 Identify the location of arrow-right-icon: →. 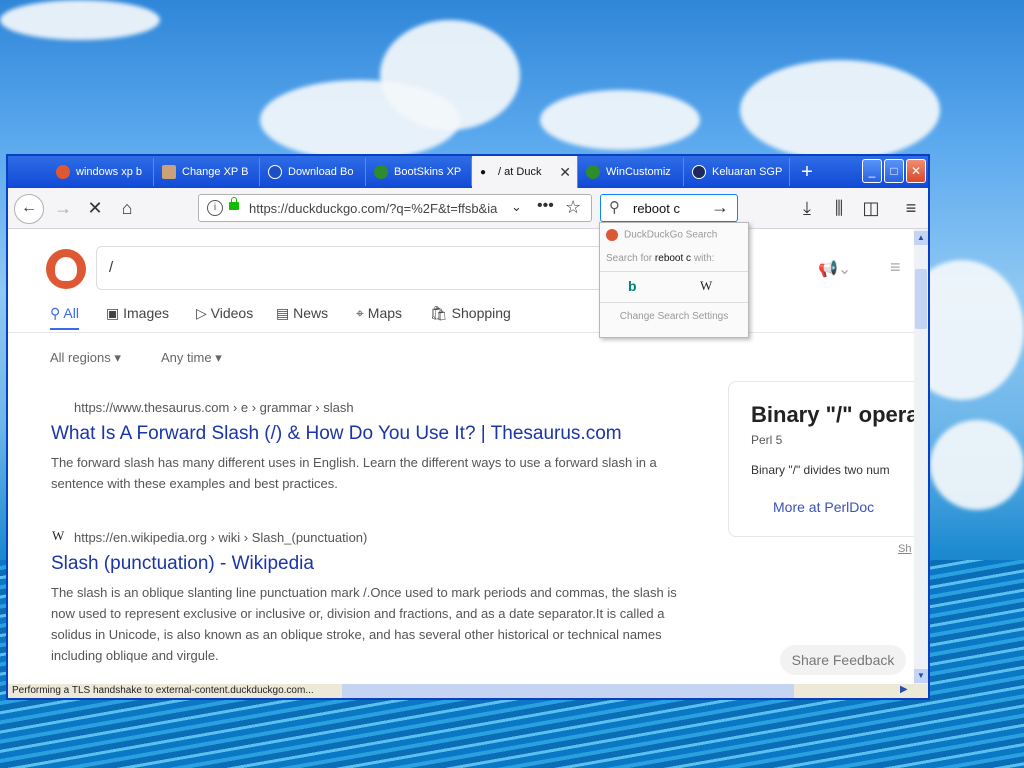
(63, 208).